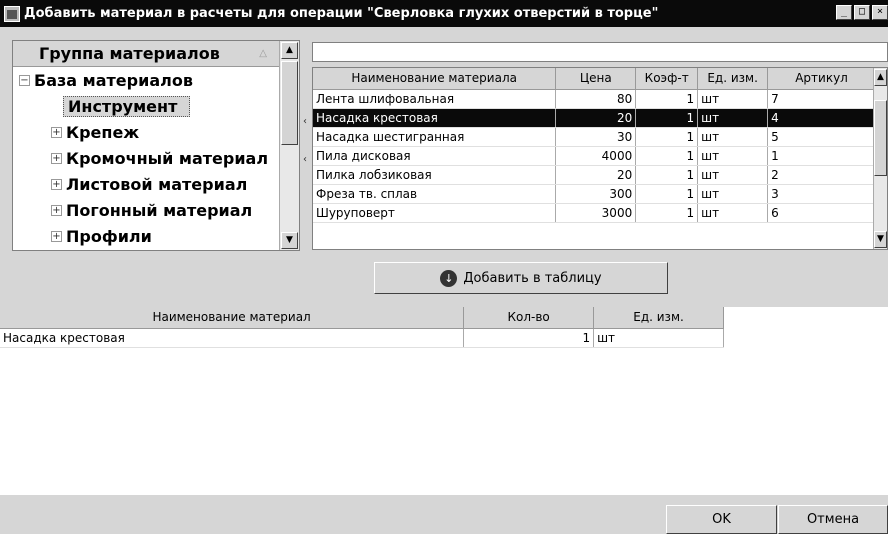 This screenshot has height=534, width=888. Describe the element at coordinates (821, 79) in the screenshot. I see `column-header-article: Артикул` at that location.